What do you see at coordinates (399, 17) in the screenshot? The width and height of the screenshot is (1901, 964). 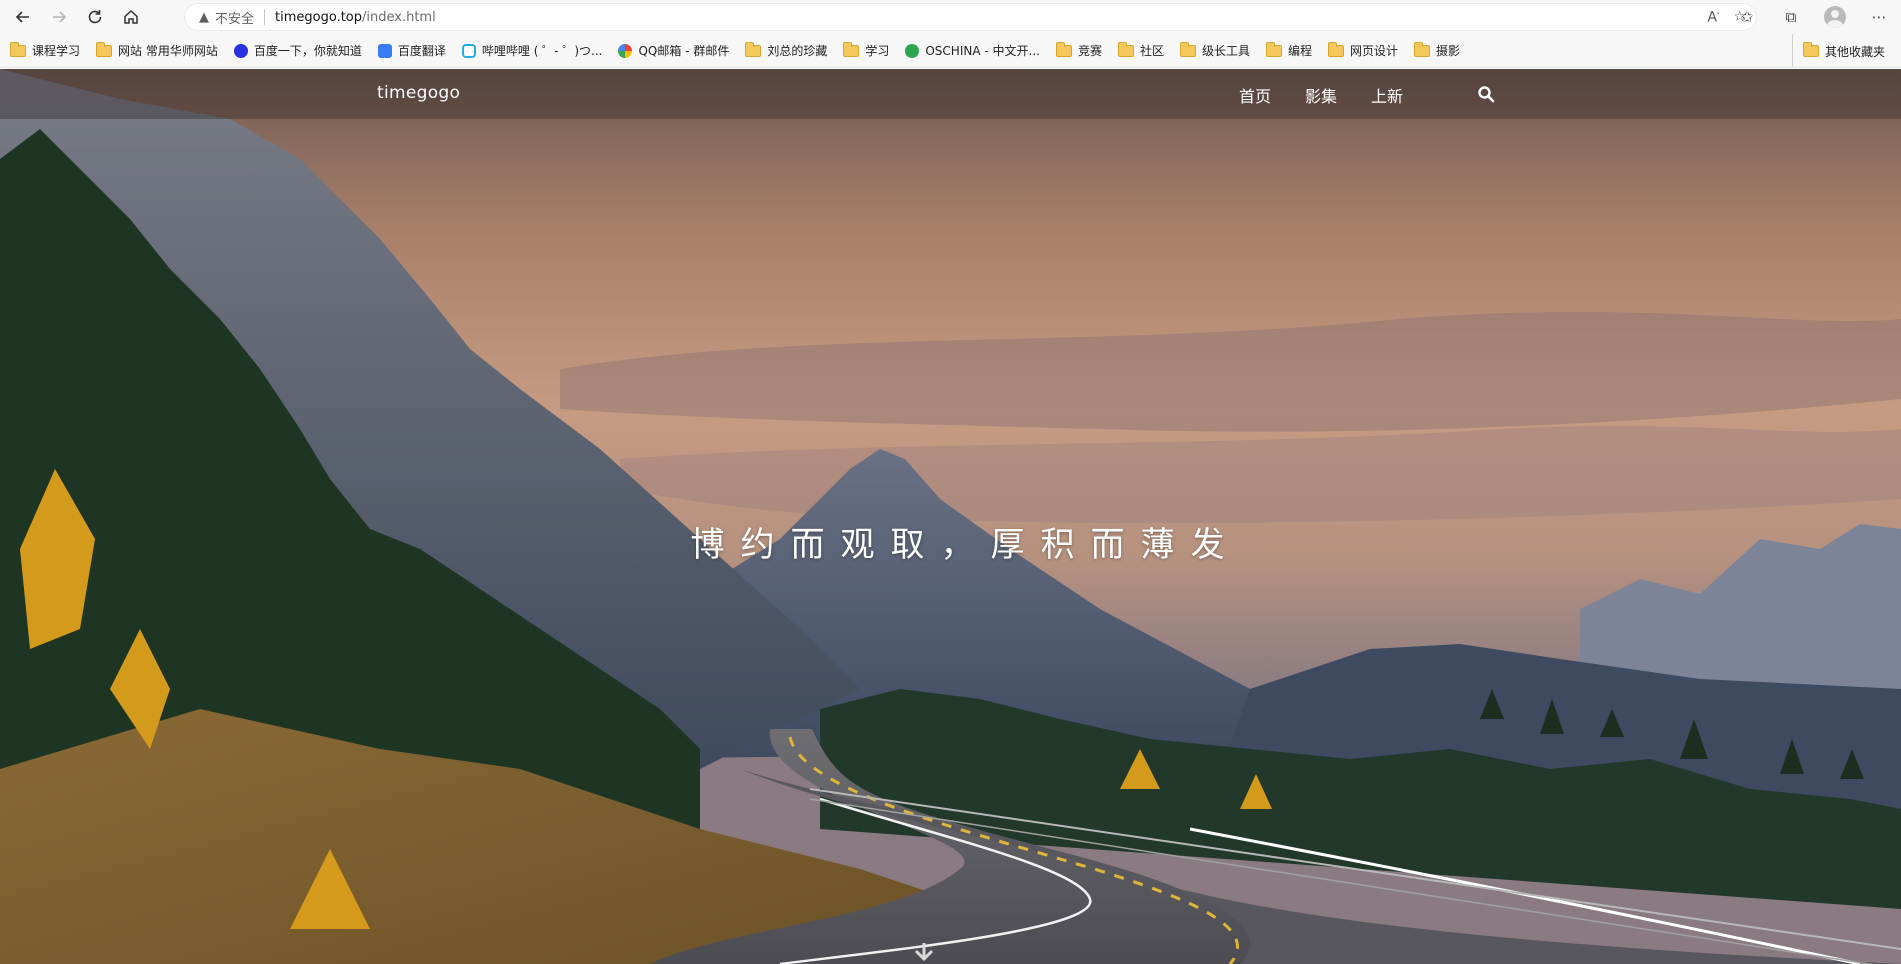 I see `url-path: /index.html` at bounding box center [399, 17].